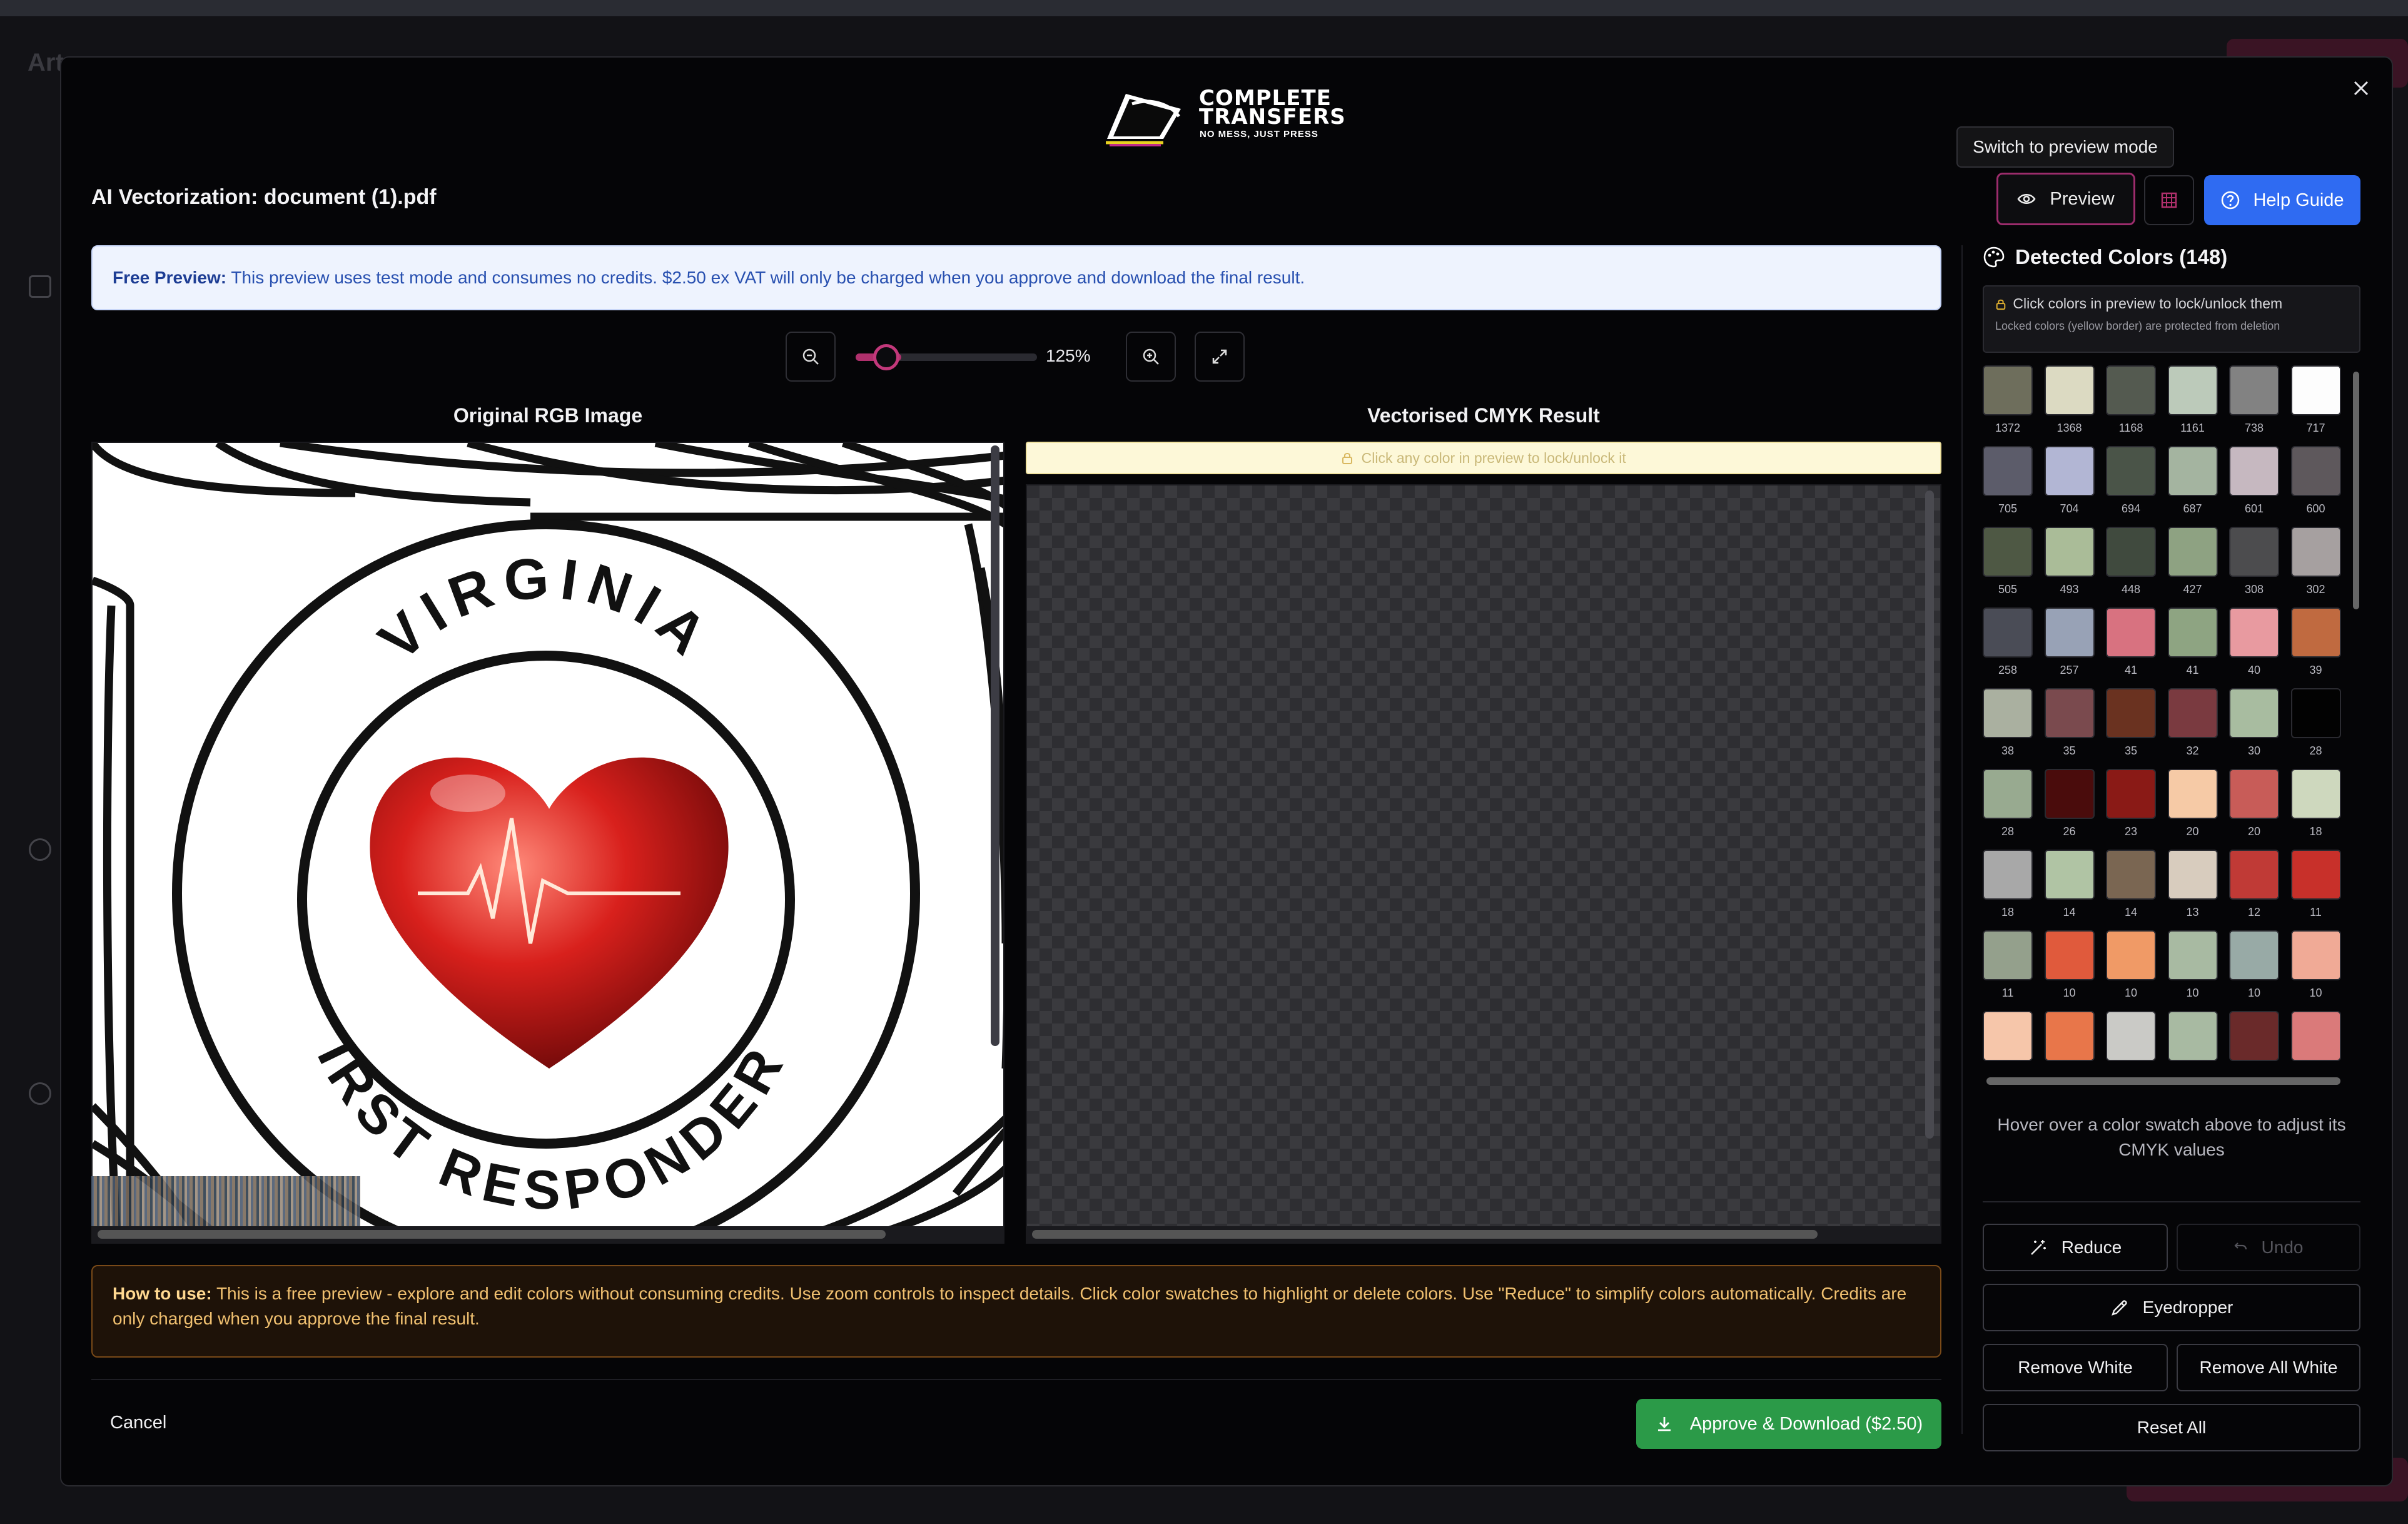  What do you see at coordinates (1220, 357) in the screenshot?
I see `fullscreen-button` at bounding box center [1220, 357].